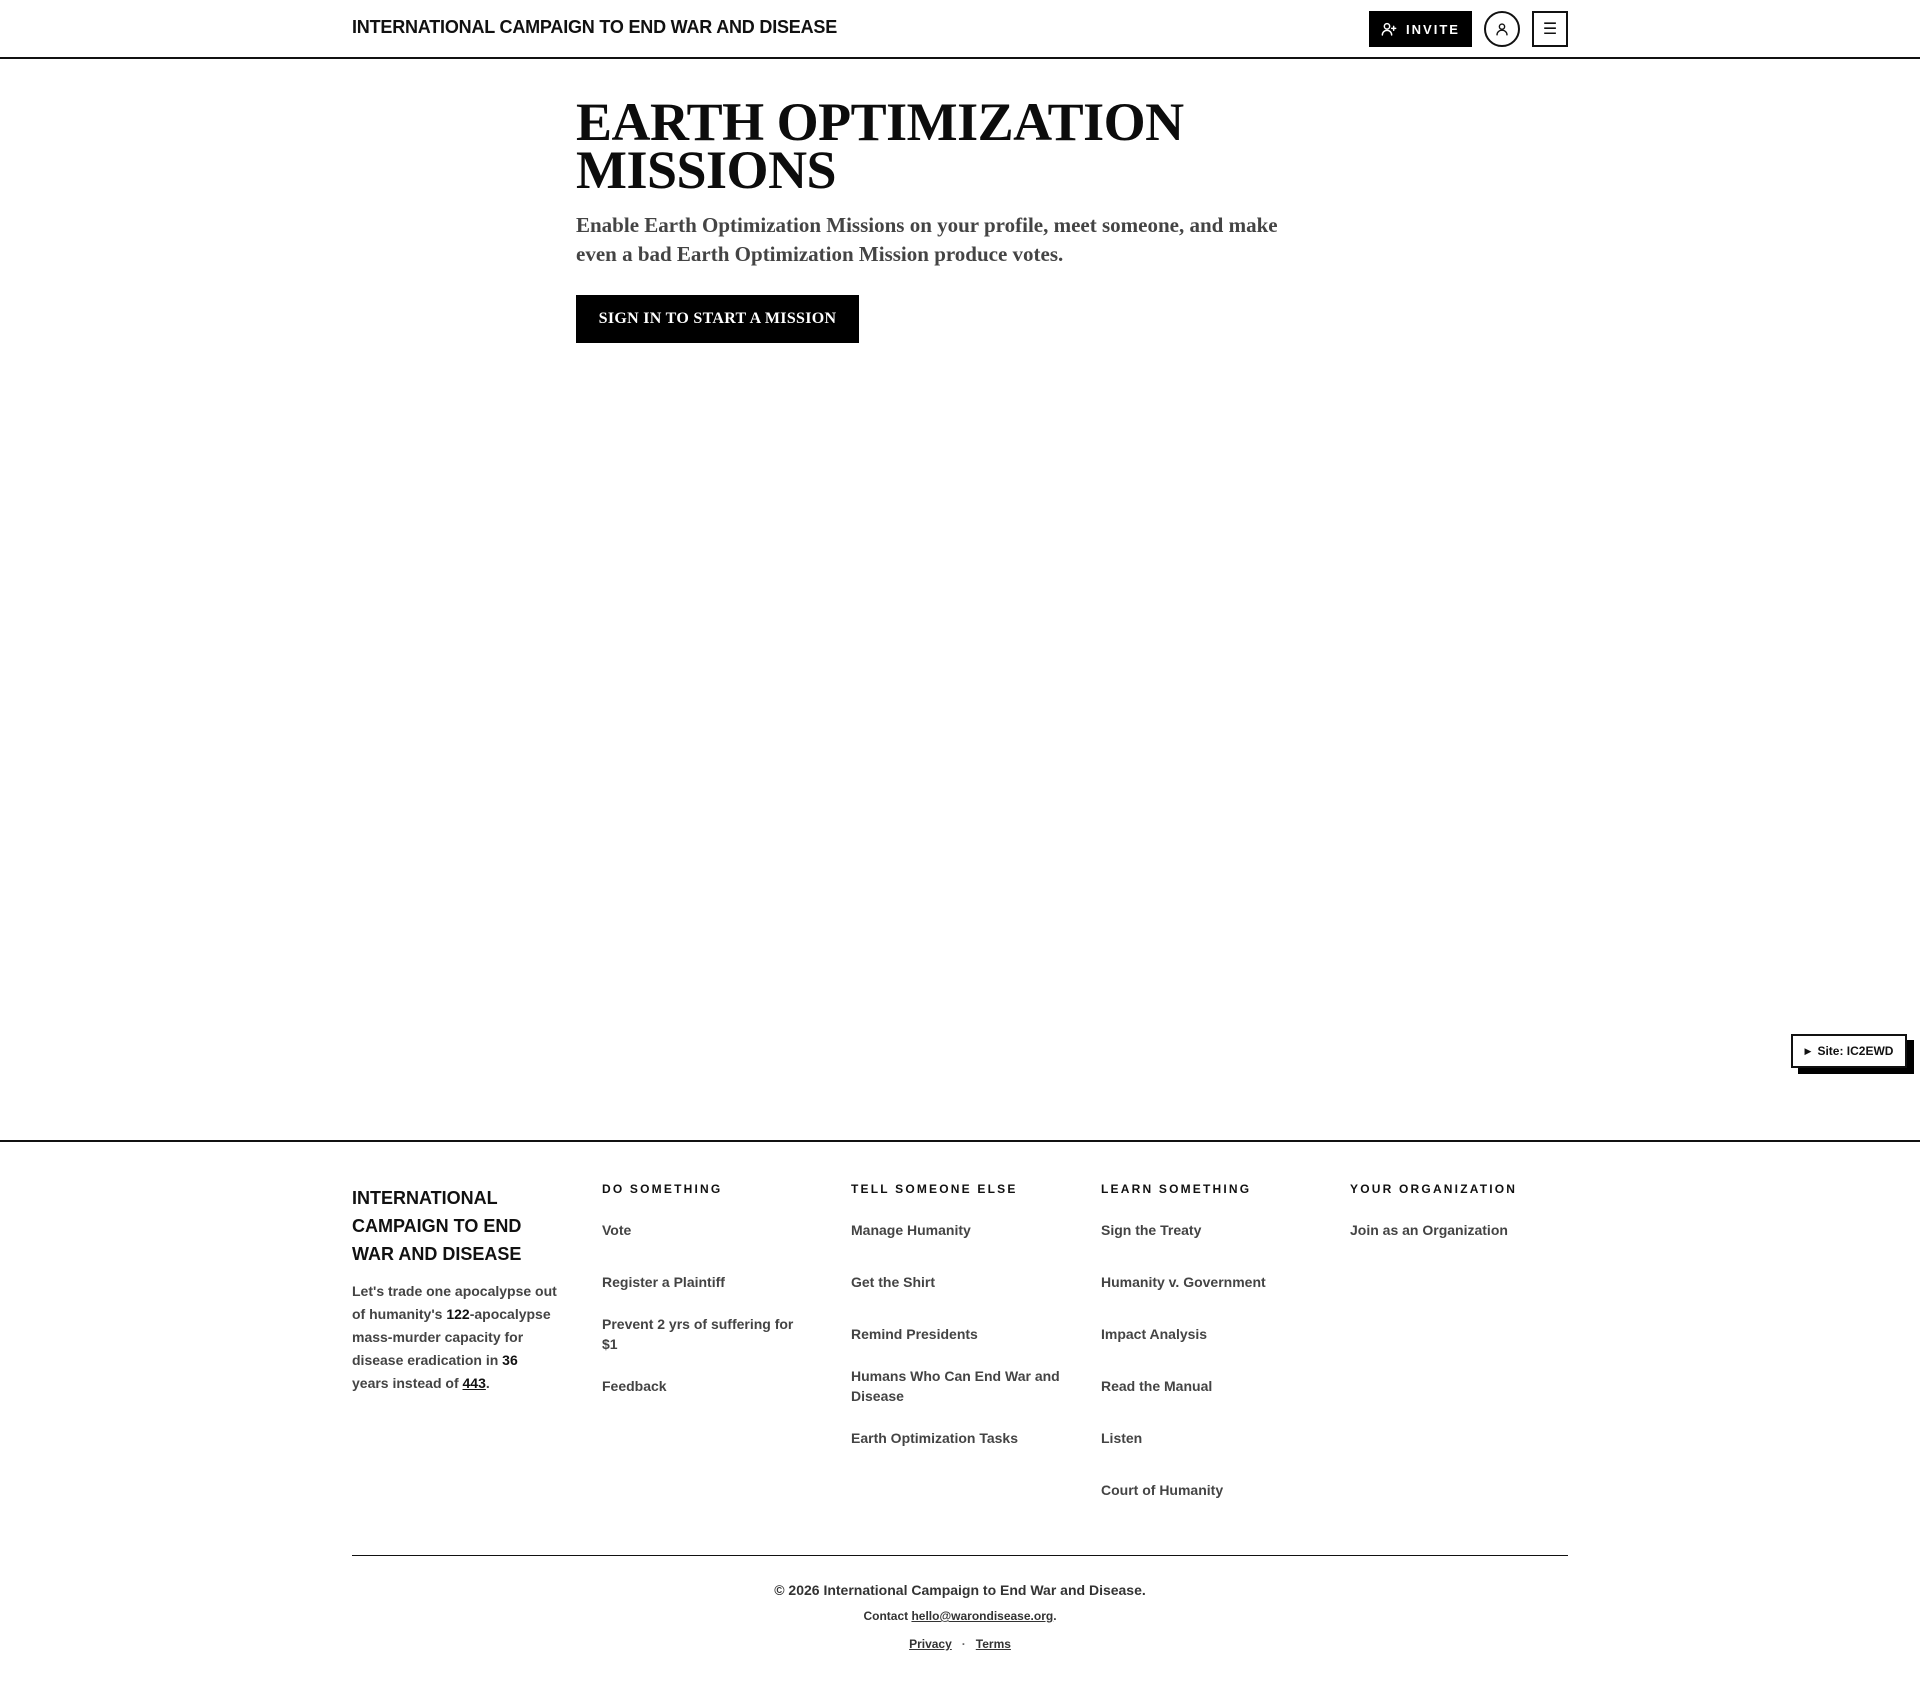 This screenshot has height=1691, width=1920. What do you see at coordinates (712, 1246) in the screenshot?
I see `footer-link-vote: Vote` at bounding box center [712, 1246].